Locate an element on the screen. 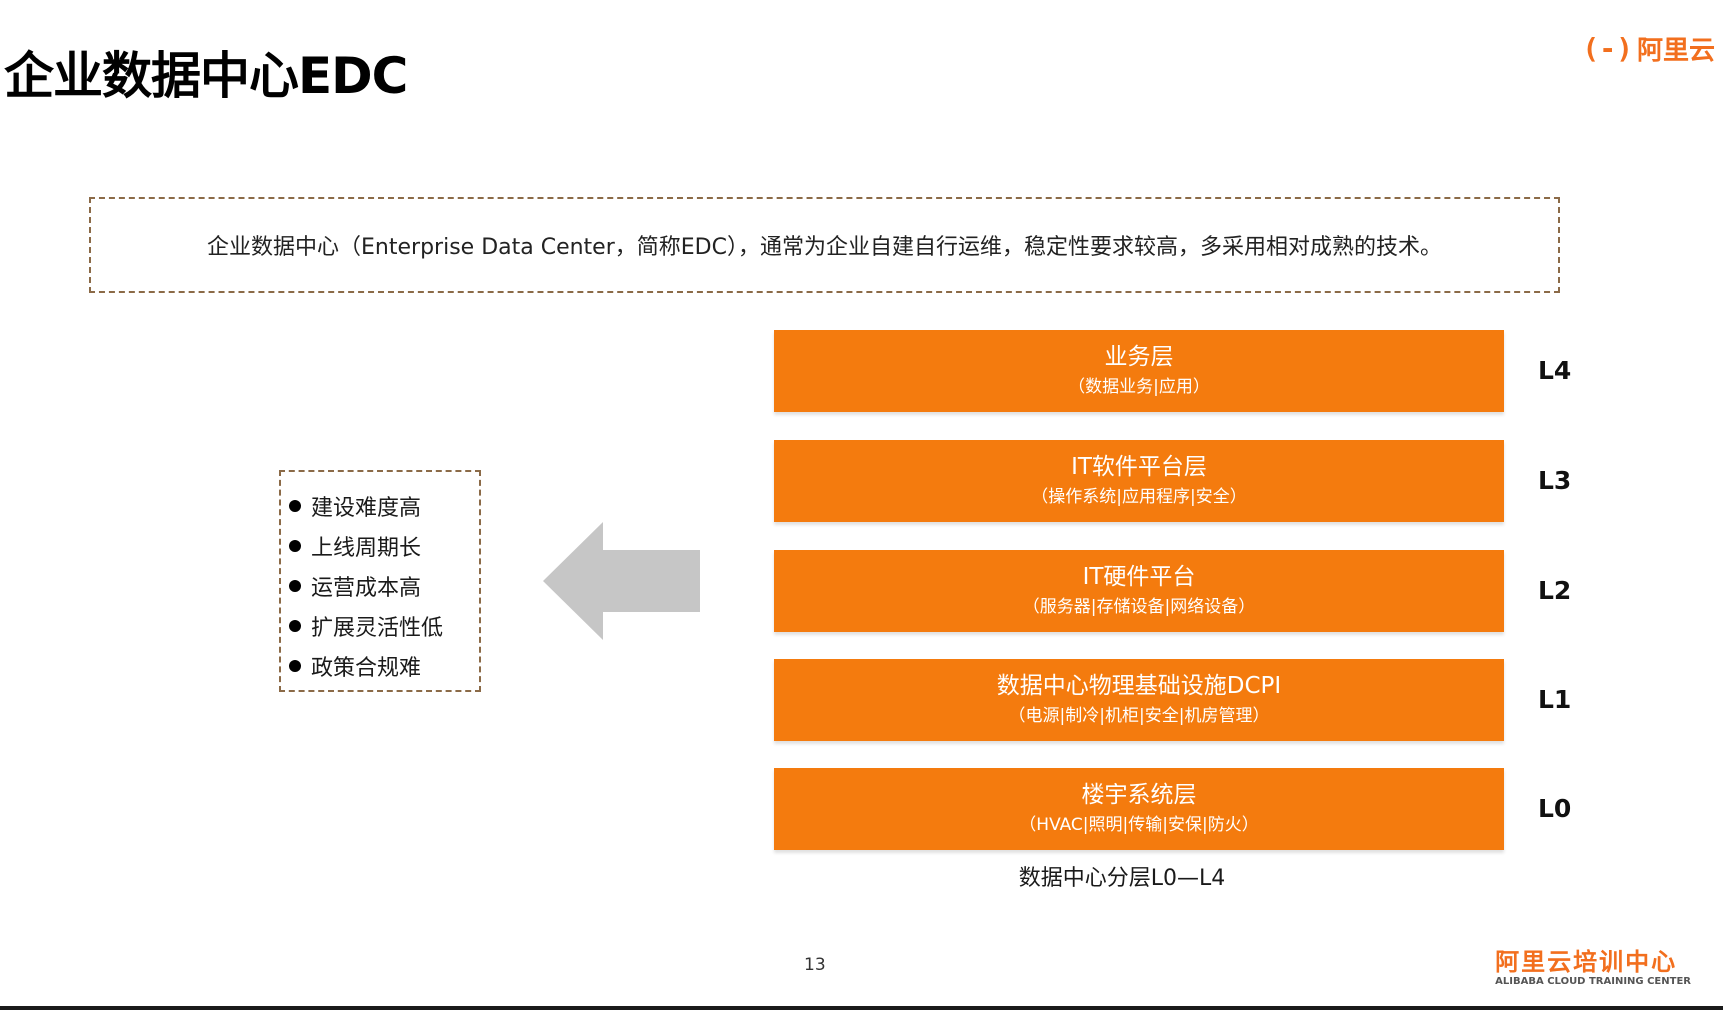  cons-list-box: 建设难度高 上线周期长 运营成本高 扩展灵活性低 政策合规难 is located at coordinates (380, 581).